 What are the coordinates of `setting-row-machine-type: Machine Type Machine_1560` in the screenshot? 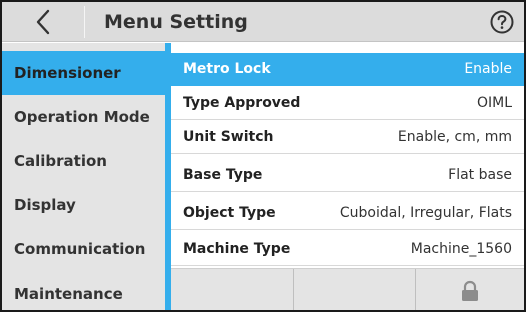 It's located at (347, 249).